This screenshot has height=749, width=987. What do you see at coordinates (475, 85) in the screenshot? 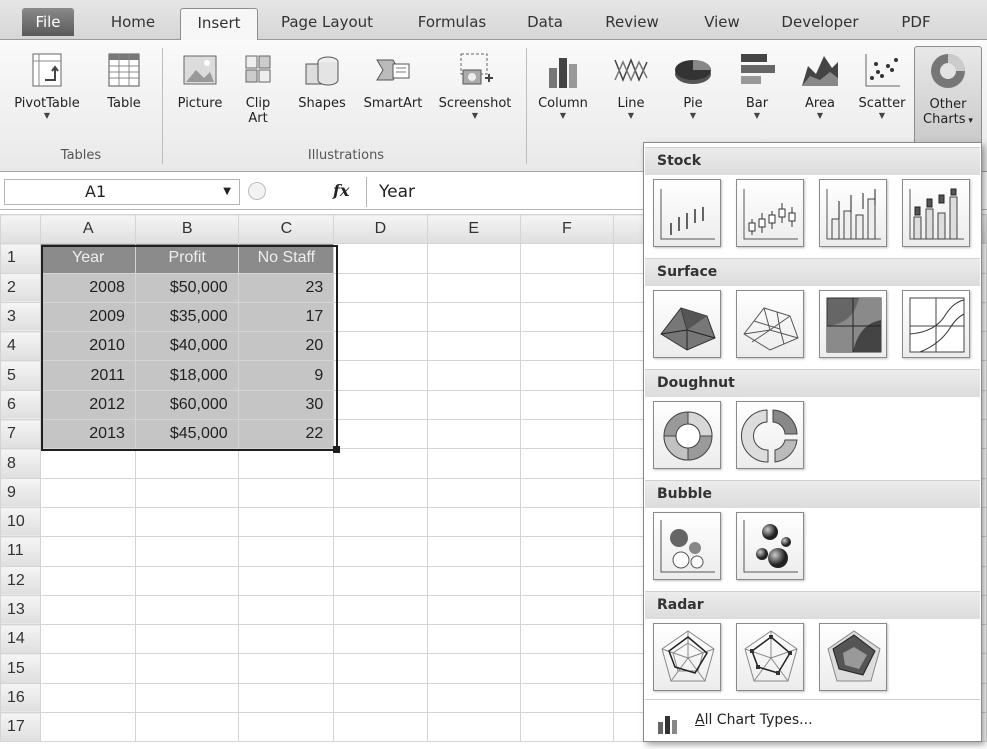
I see `screenshot-button: Screenshot ▼` at bounding box center [475, 85].